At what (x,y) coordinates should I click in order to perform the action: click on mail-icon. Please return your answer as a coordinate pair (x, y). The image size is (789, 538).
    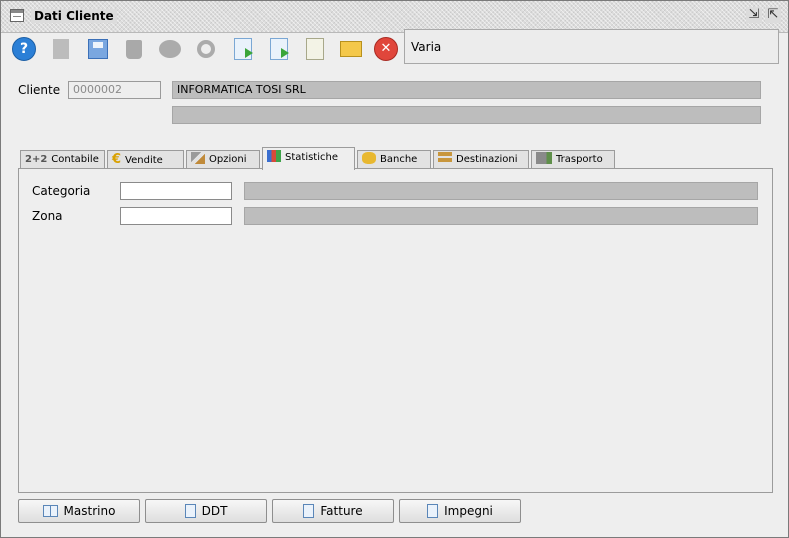
    Looking at the image, I should click on (351, 49).